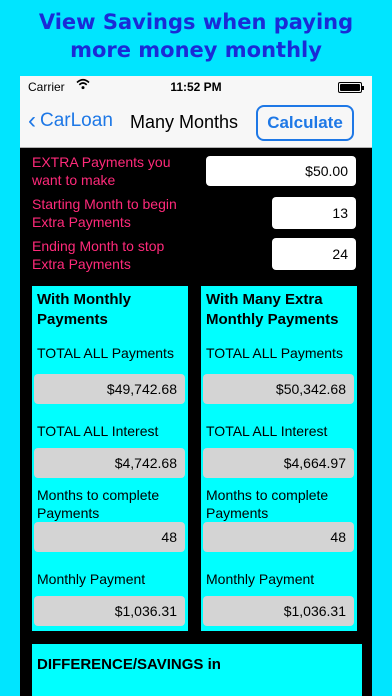 This screenshot has height=696, width=392. What do you see at coordinates (196, 22) in the screenshot?
I see `promo-line-1: View Savings when paying` at bounding box center [196, 22].